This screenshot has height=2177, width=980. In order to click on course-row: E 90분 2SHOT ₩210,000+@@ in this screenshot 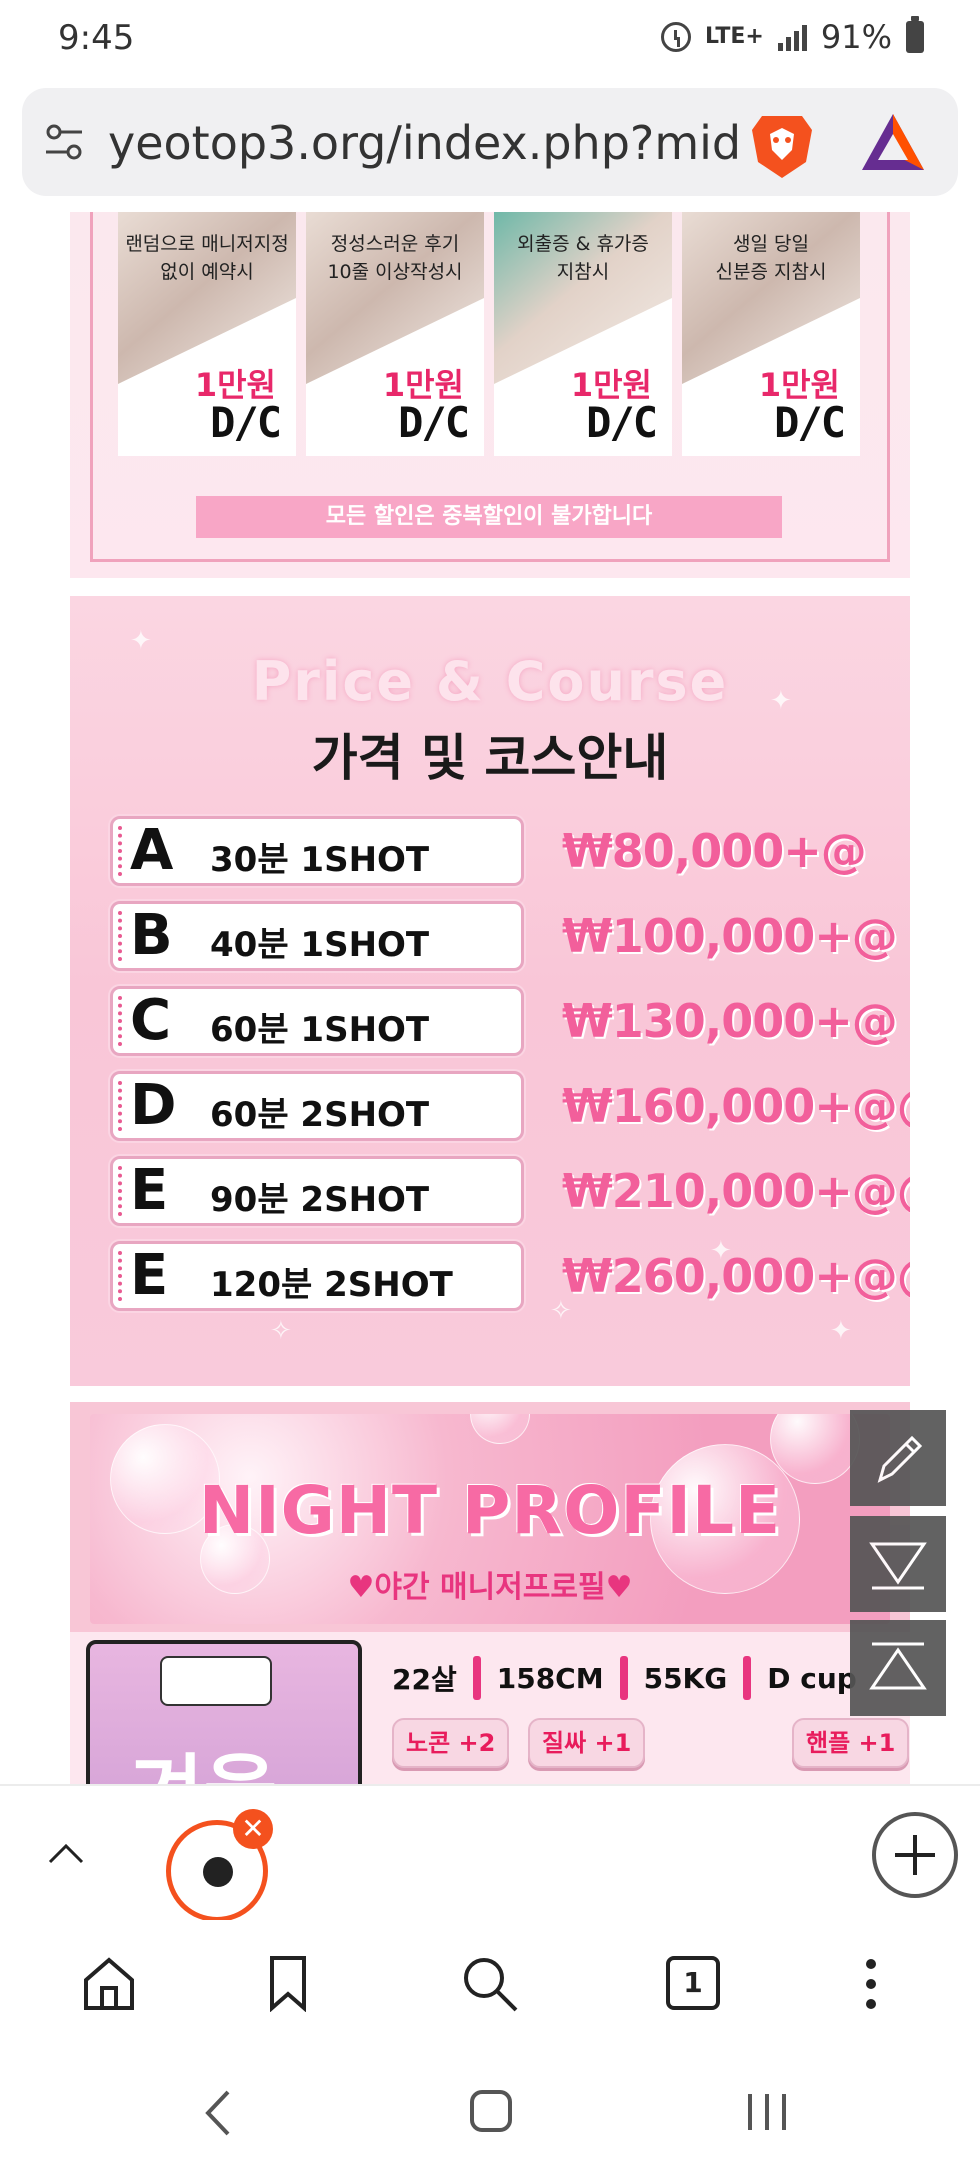, I will do `click(510, 1191)`.